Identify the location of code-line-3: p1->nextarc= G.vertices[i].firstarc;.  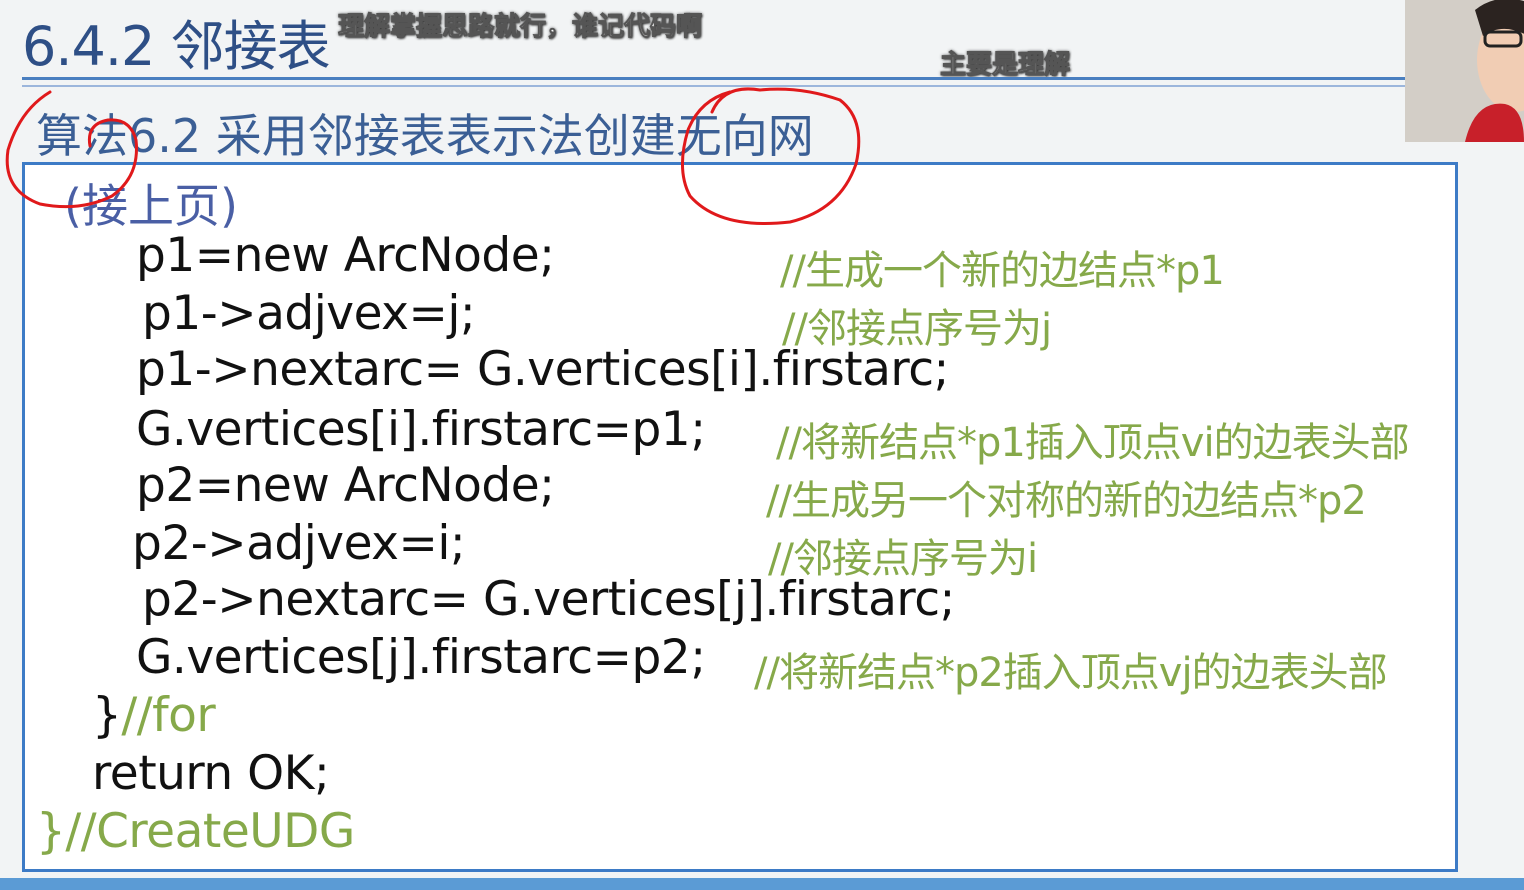
(542, 369).